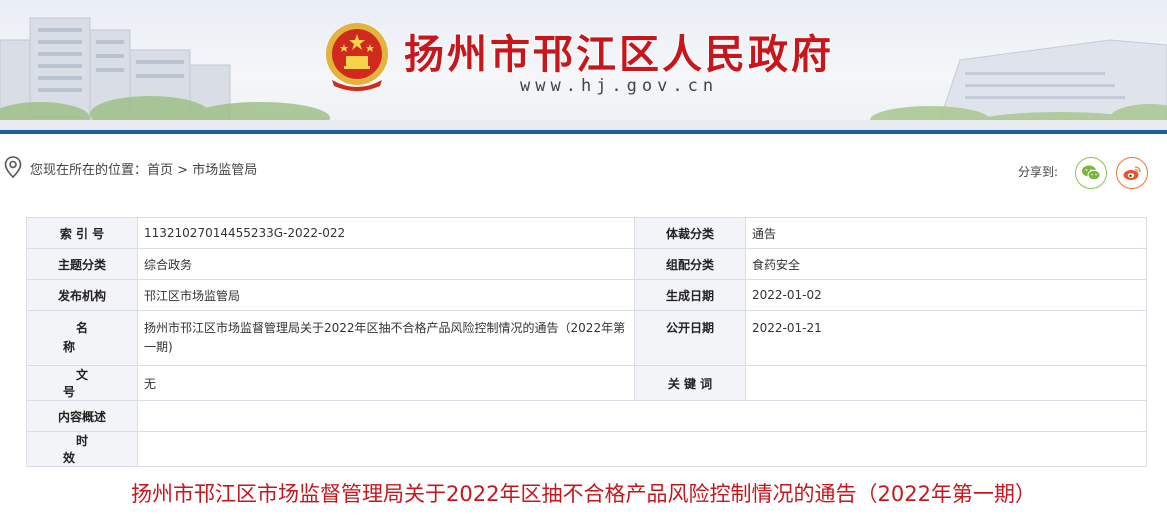  What do you see at coordinates (1038, 171) in the screenshot?
I see `share-label: 分享到:` at bounding box center [1038, 171].